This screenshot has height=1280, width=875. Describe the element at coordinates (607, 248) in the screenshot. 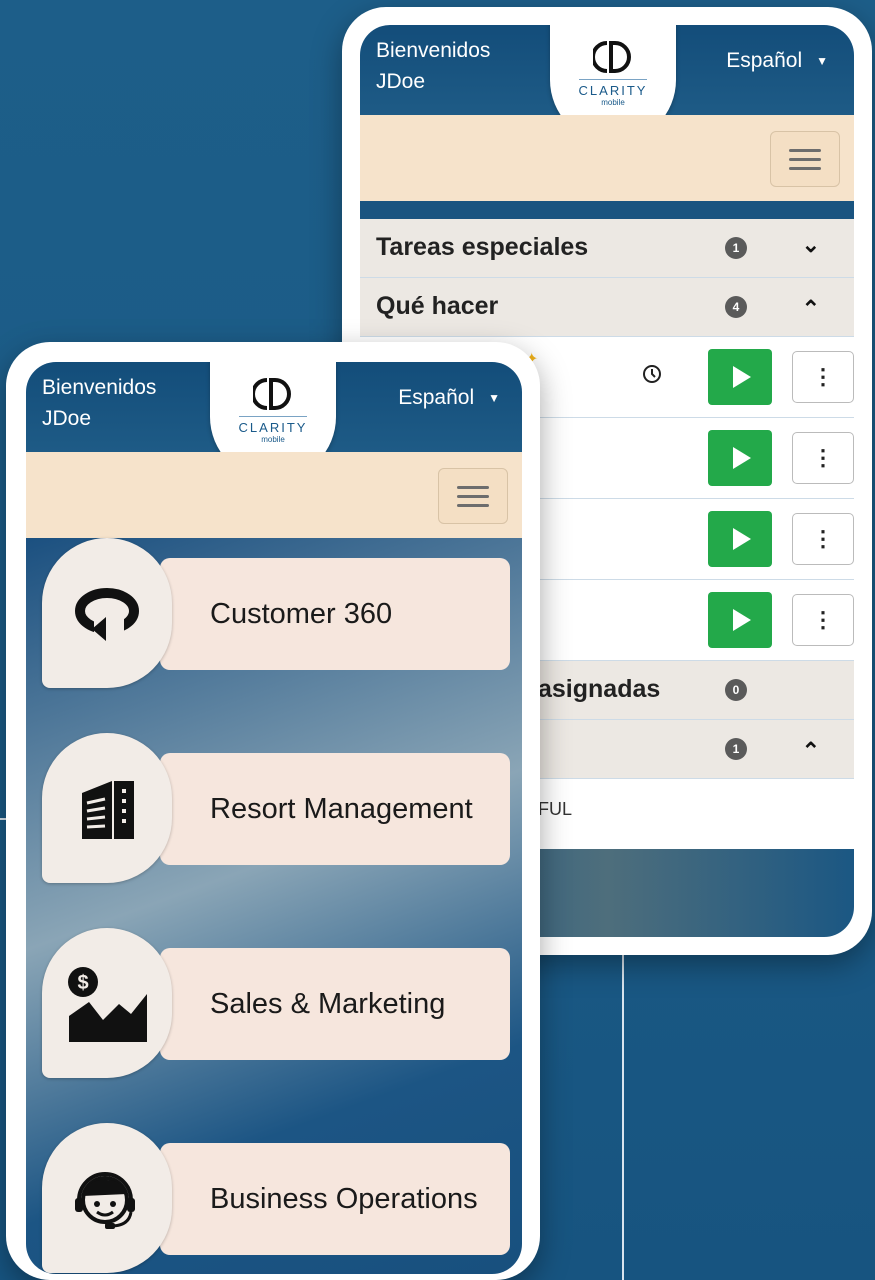

I see `section-tareas-especiales: Tareas especiales 1 ⌄` at that location.